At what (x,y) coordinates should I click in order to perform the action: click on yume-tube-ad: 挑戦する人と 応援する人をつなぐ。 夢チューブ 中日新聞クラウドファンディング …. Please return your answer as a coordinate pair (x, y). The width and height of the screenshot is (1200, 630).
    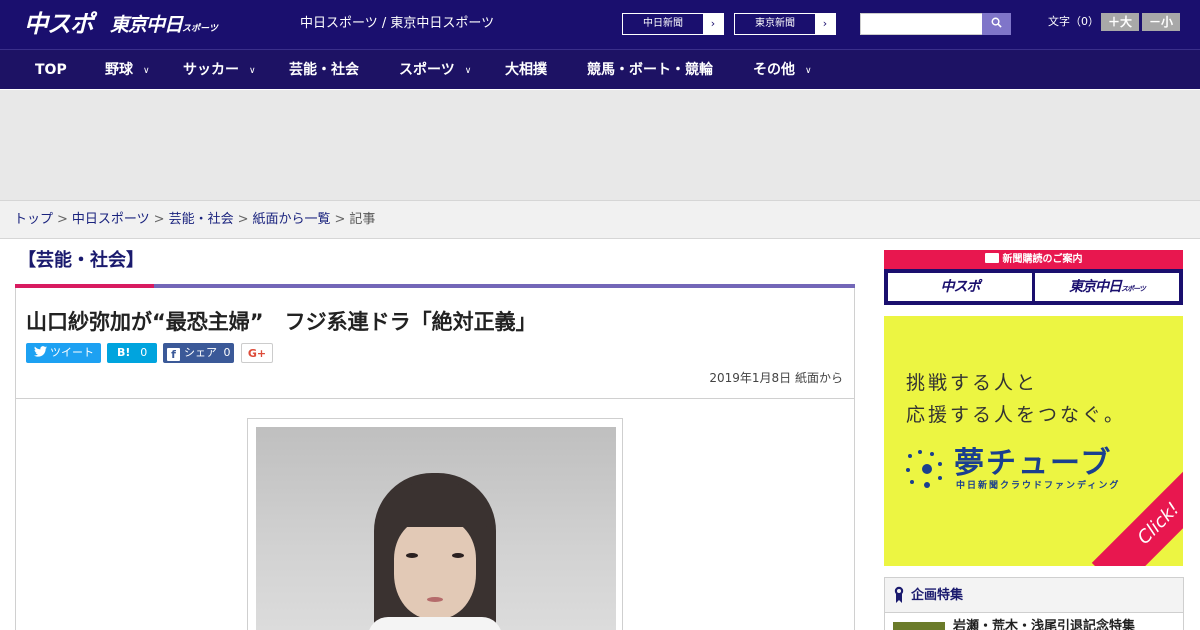
    Looking at the image, I should click on (1033, 441).